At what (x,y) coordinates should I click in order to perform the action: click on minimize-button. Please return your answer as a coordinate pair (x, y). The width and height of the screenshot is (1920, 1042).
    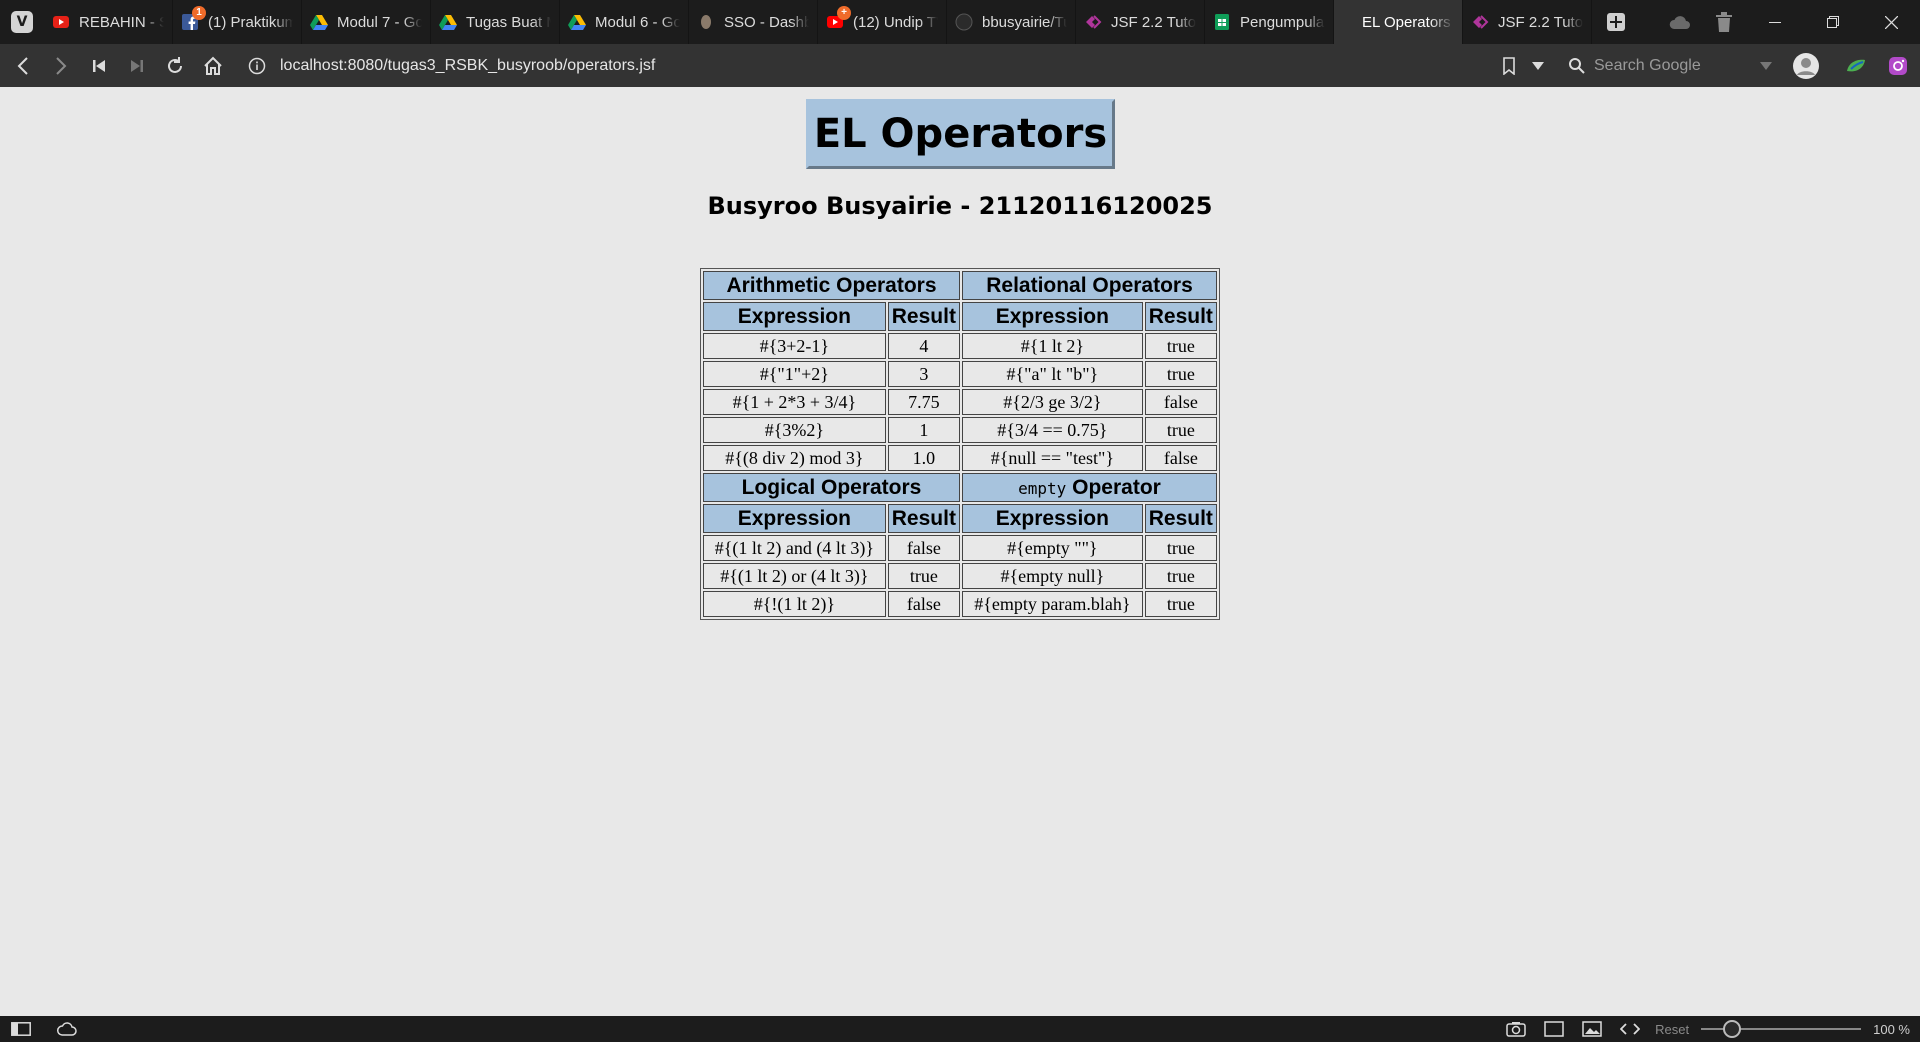
    Looking at the image, I should click on (1775, 22).